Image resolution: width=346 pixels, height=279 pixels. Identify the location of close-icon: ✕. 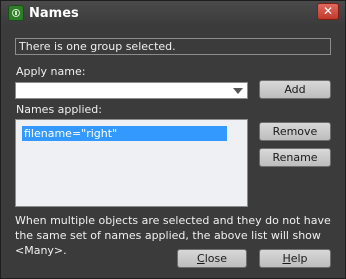
(328, 11).